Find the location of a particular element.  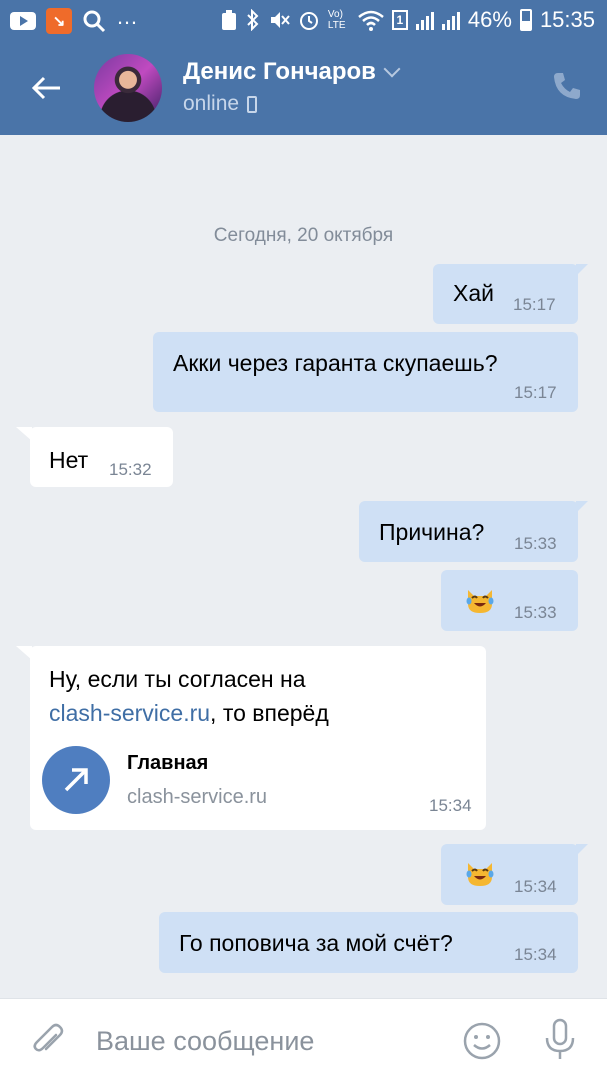

message-bubble-outgoing: Хай 15:17 is located at coordinates (510, 294).